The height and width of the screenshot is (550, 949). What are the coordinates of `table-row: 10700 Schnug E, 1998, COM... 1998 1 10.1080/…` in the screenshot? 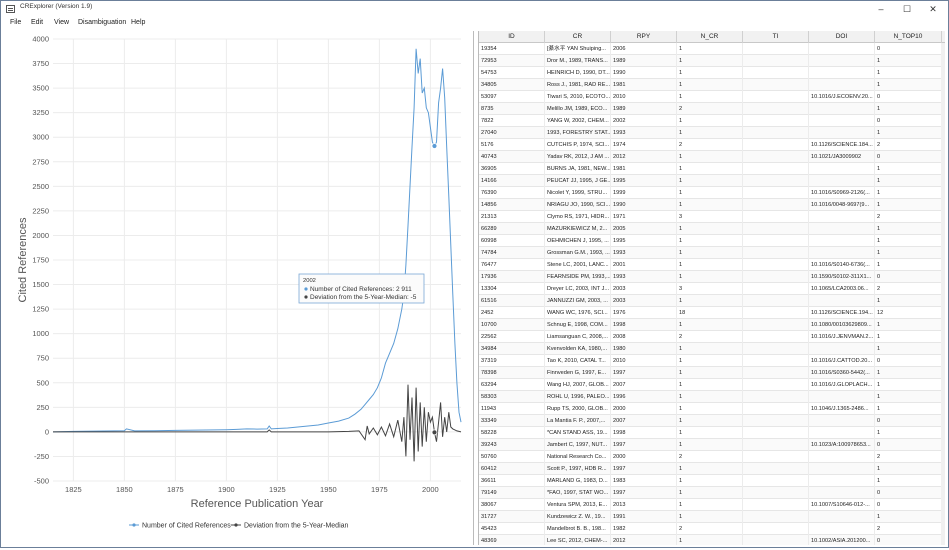 It's located at (712, 325).